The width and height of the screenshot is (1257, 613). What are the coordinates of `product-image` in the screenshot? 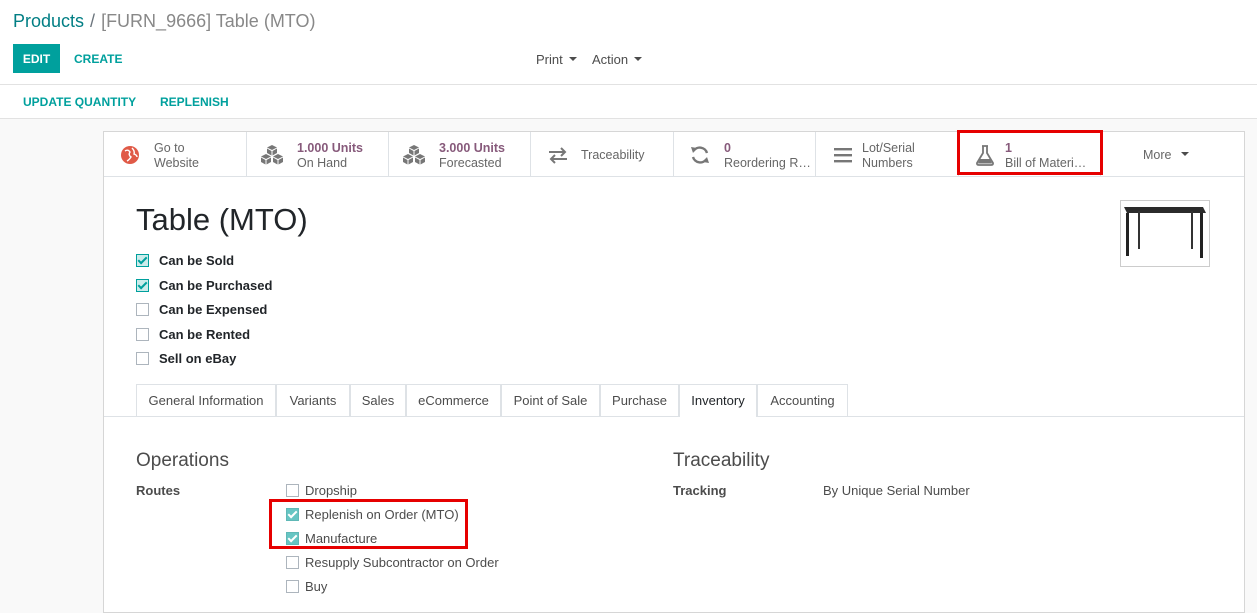 It's located at (1165, 233).